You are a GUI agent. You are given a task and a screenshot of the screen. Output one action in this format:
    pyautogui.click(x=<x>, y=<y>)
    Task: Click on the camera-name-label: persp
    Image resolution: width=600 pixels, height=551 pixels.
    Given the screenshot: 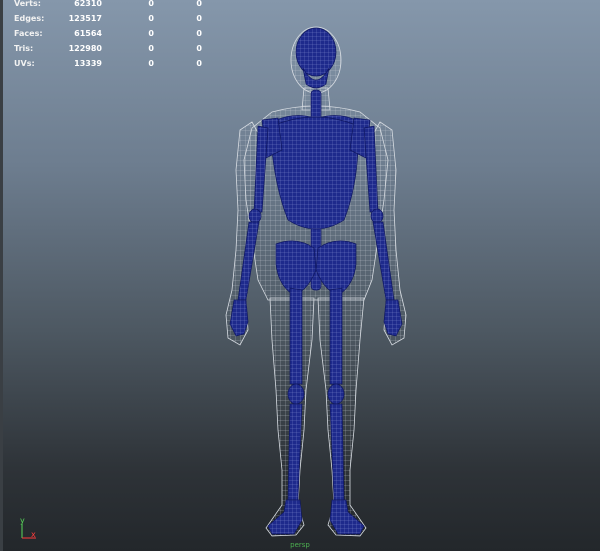 What is the action you would take?
    pyautogui.click(x=300, y=545)
    